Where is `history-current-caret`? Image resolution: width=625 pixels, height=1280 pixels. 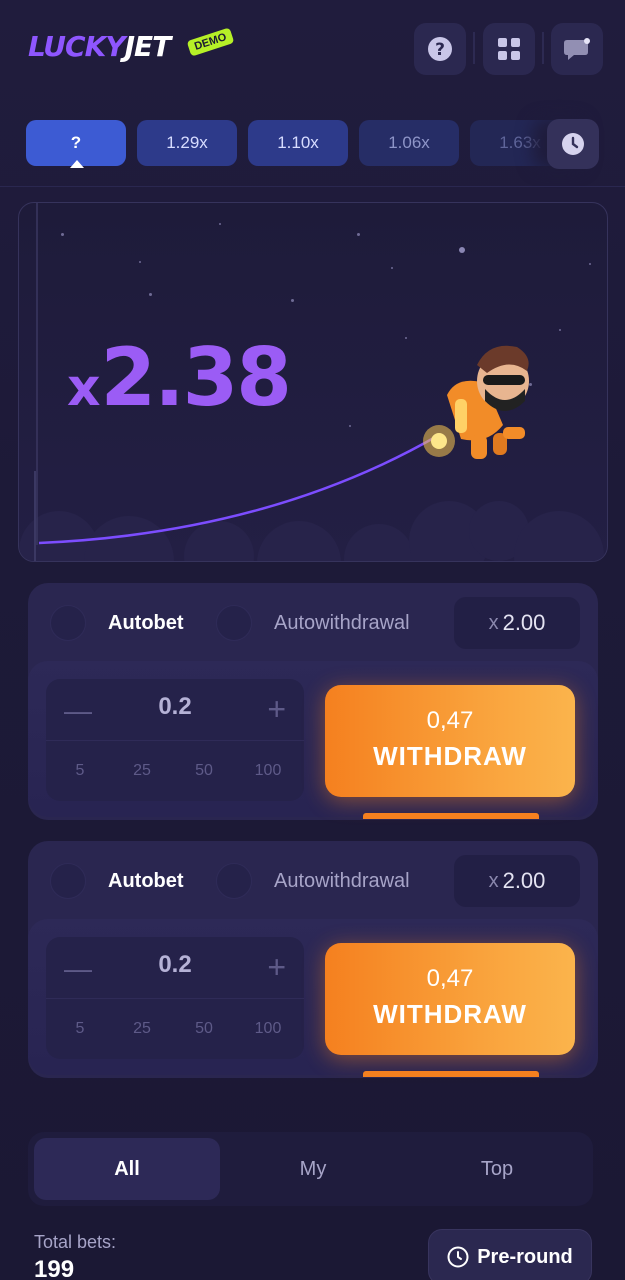 history-current-caret is located at coordinates (77, 164).